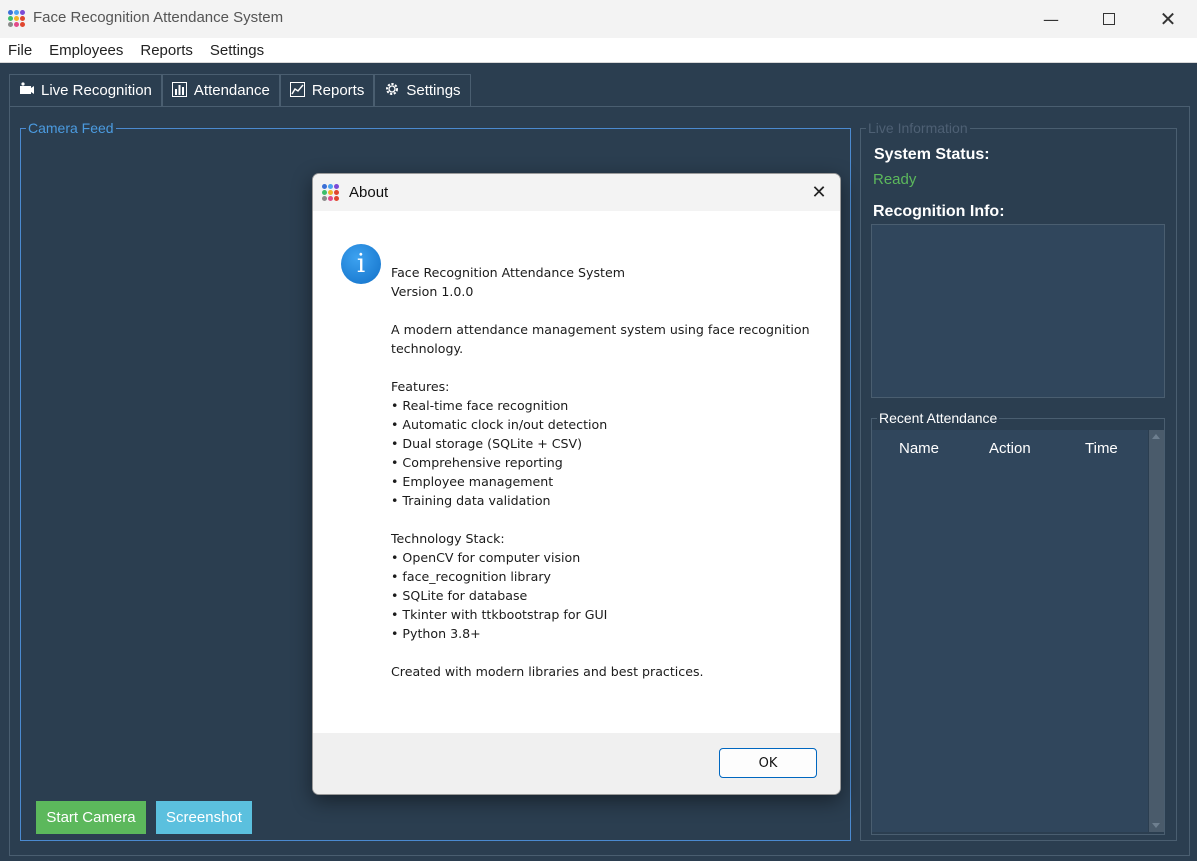  I want to click on system-status-label: System Status:, so click(932, 154).